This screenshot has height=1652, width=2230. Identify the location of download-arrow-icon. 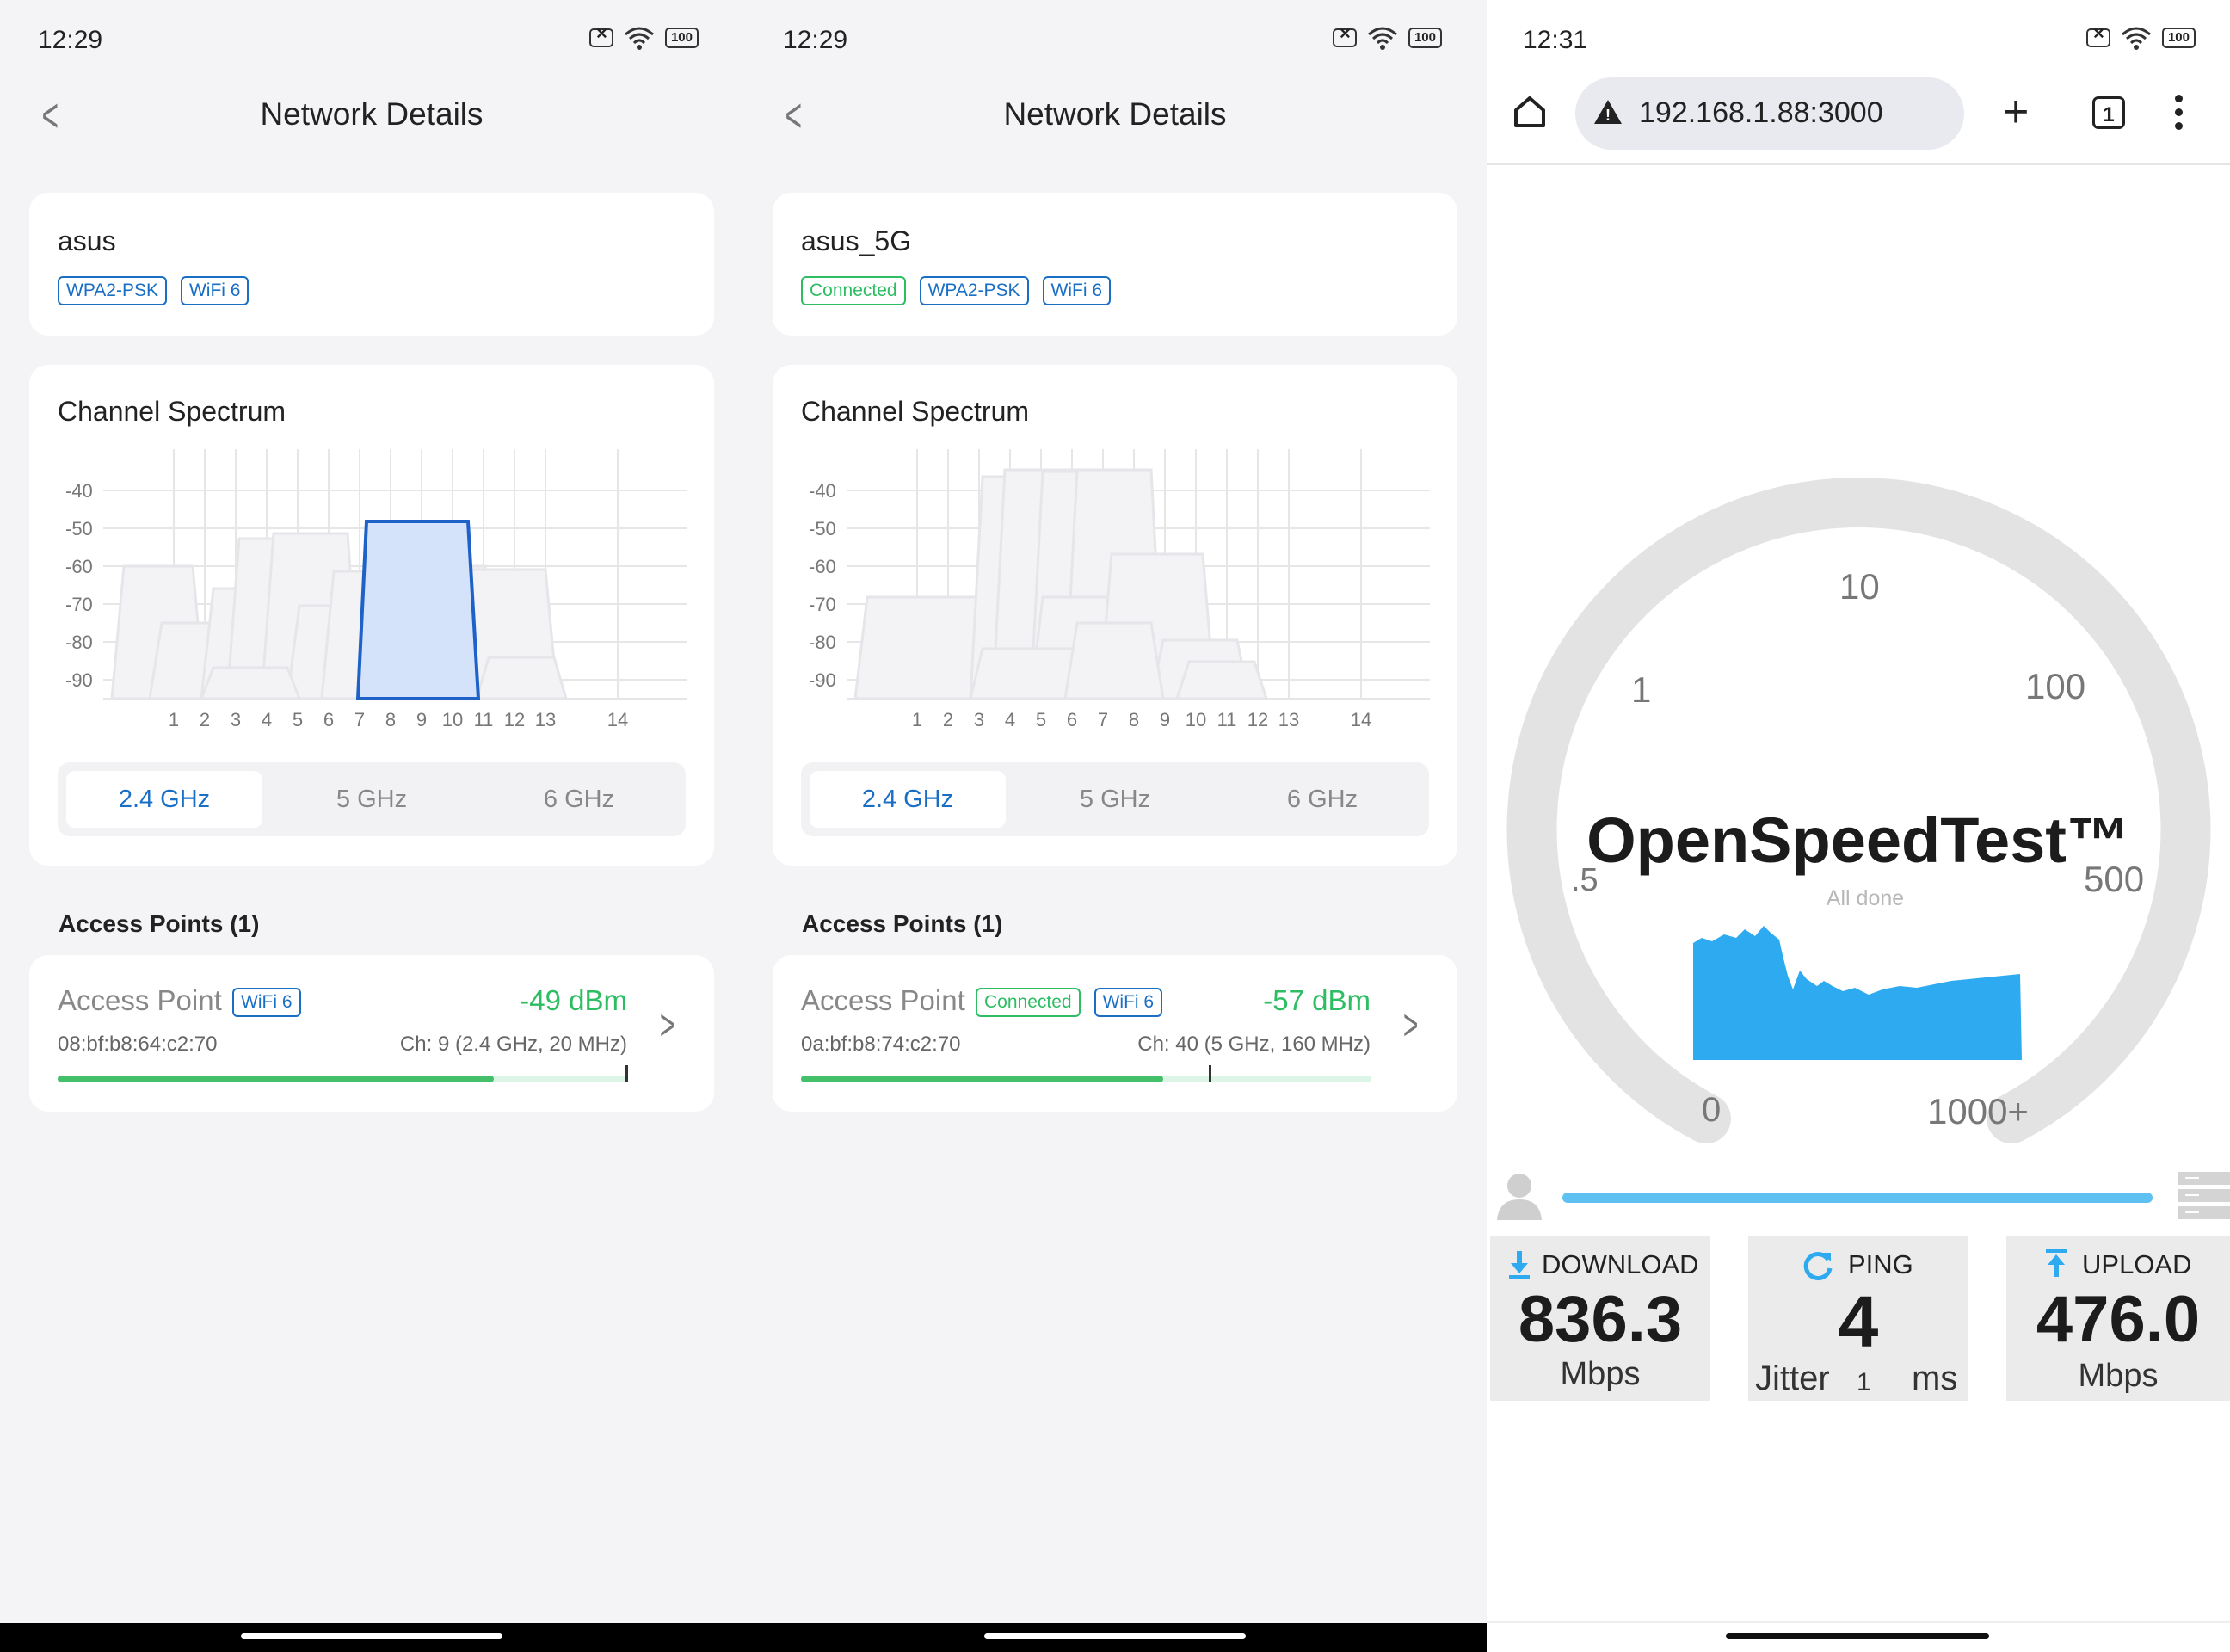
(1519, 1265).